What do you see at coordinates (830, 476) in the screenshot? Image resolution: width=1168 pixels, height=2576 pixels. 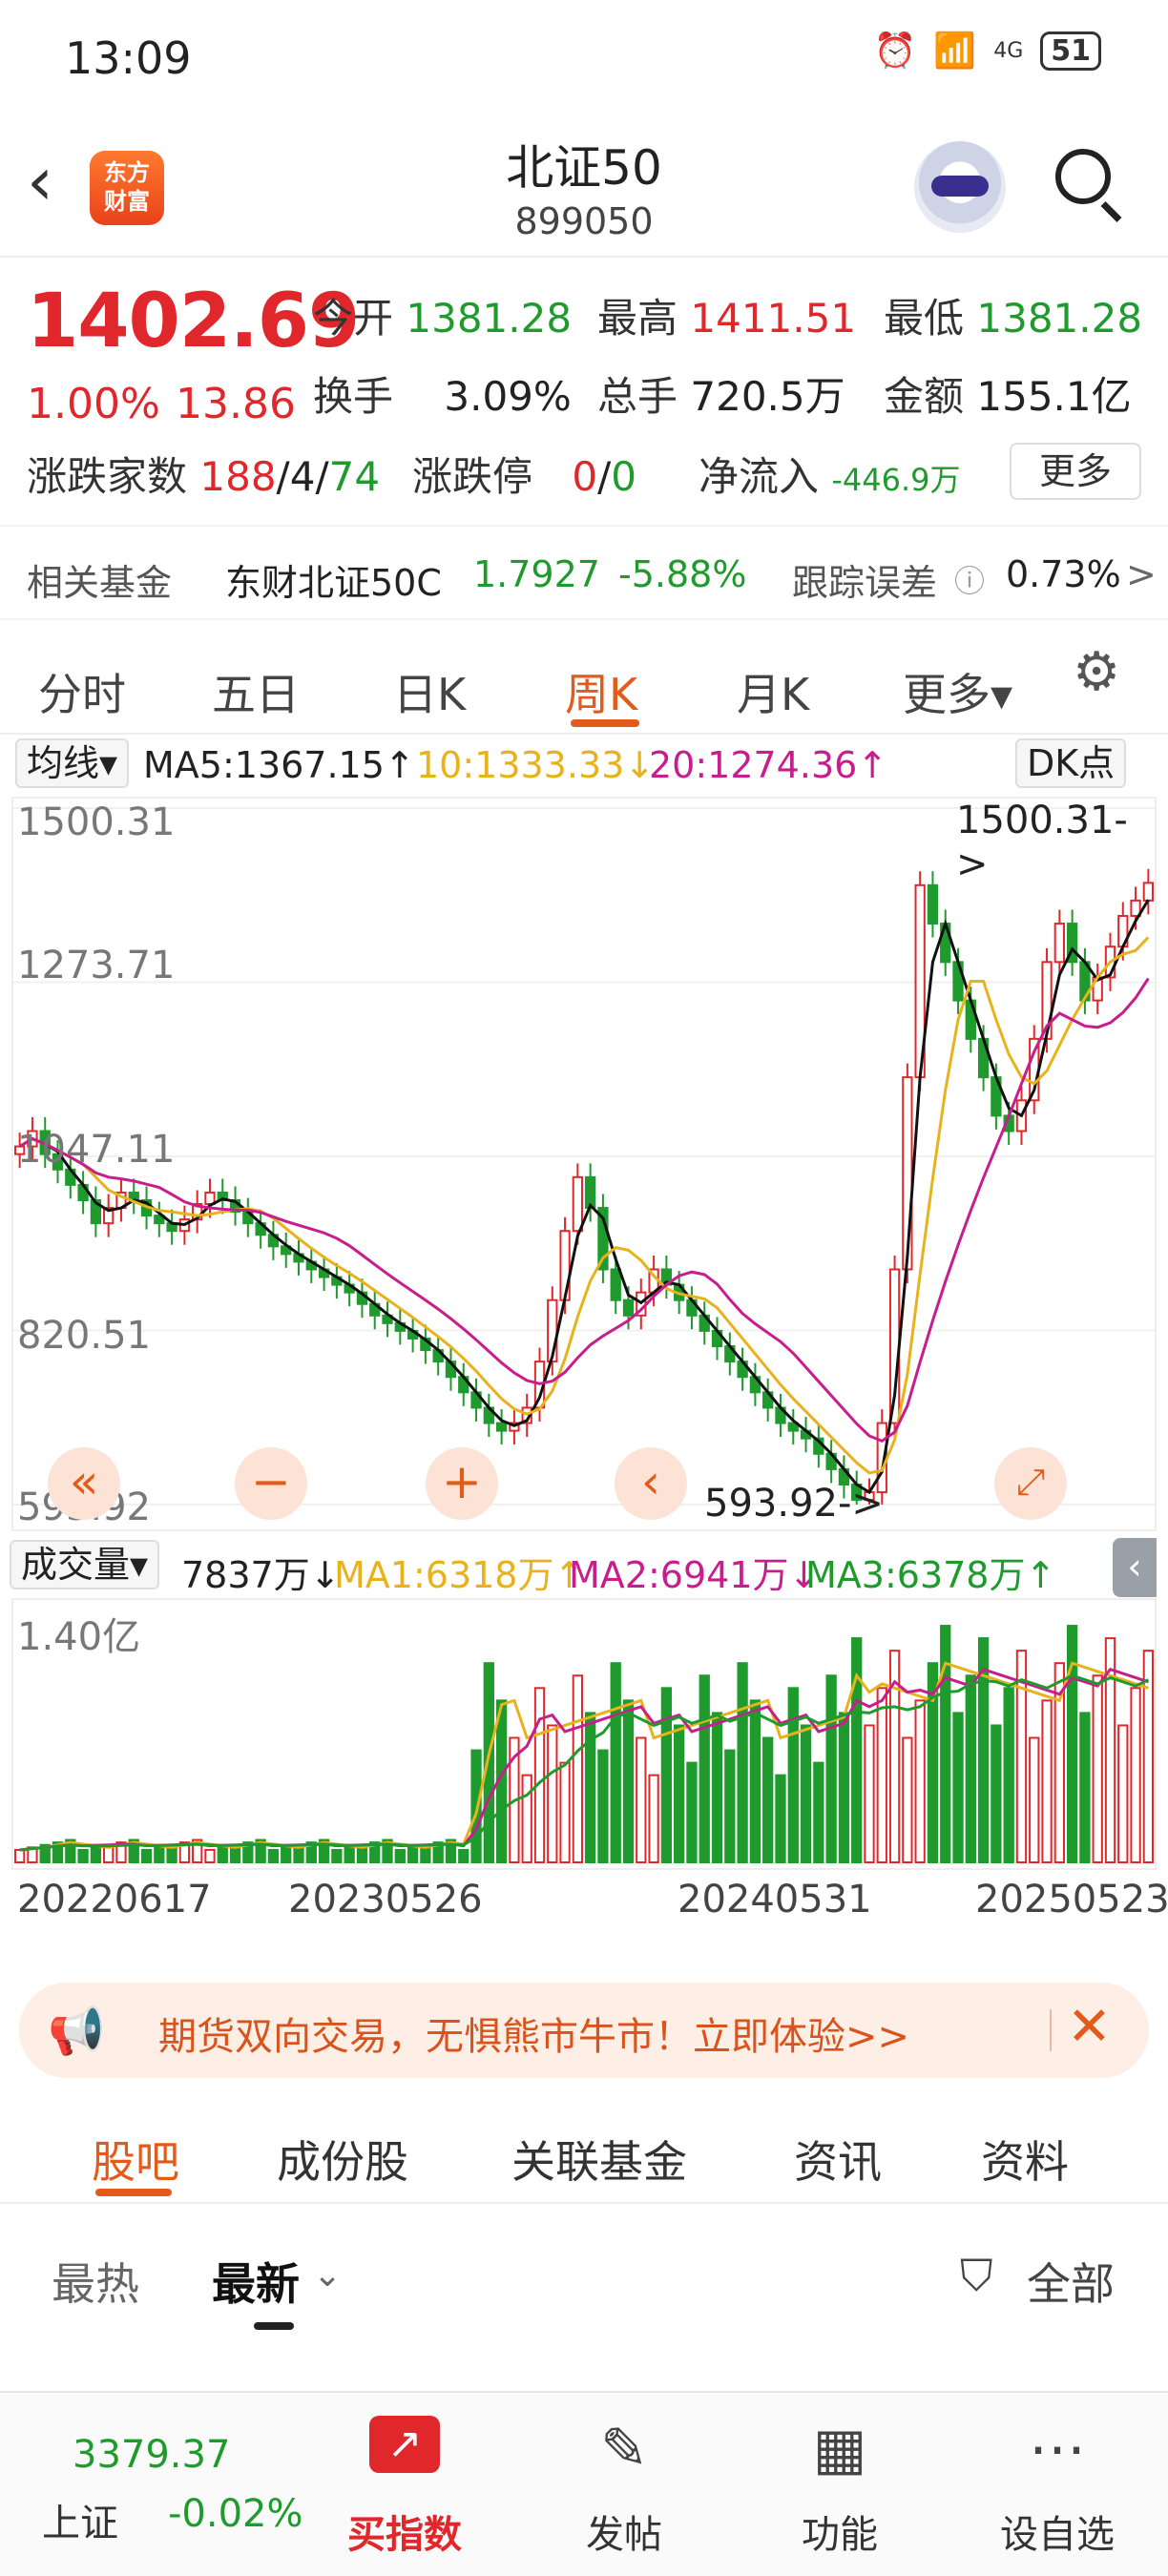 I see `netflow-stat: 净流入 -446.9万` at bounding box center [830, 476].